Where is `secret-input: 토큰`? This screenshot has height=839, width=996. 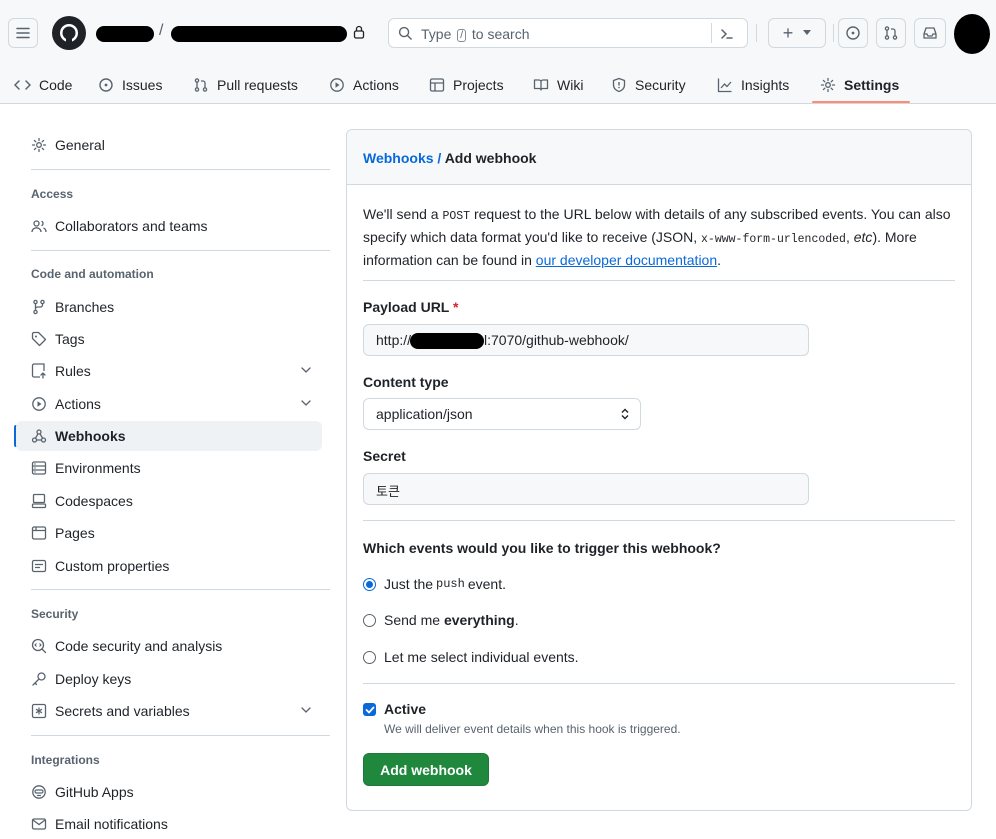
secret-input: 토큰 is located at coordinates (586, 489).